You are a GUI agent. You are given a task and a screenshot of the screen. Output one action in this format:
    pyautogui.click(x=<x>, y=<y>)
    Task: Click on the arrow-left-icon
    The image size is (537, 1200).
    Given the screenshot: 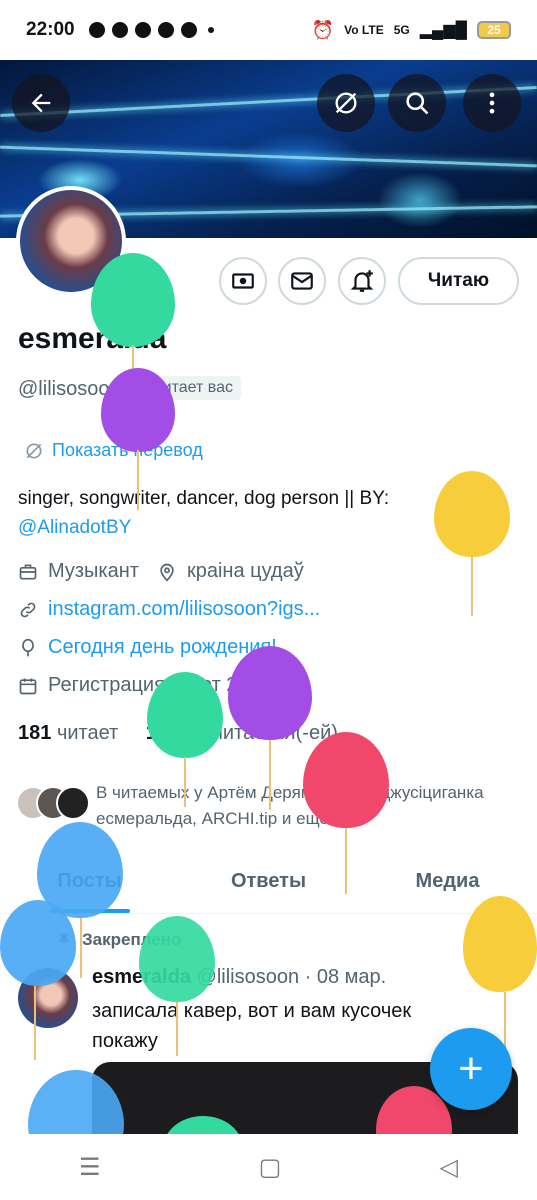 What is the action you would take?
    pyautogui.click(x=41, y=103)
    